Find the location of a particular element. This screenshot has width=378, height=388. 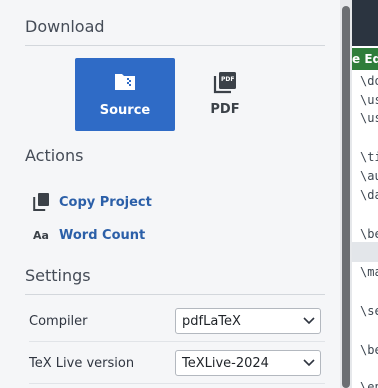

texlive-setting-row: TeX Live version TeXLive-2024 is located at coordinates (177, 363).